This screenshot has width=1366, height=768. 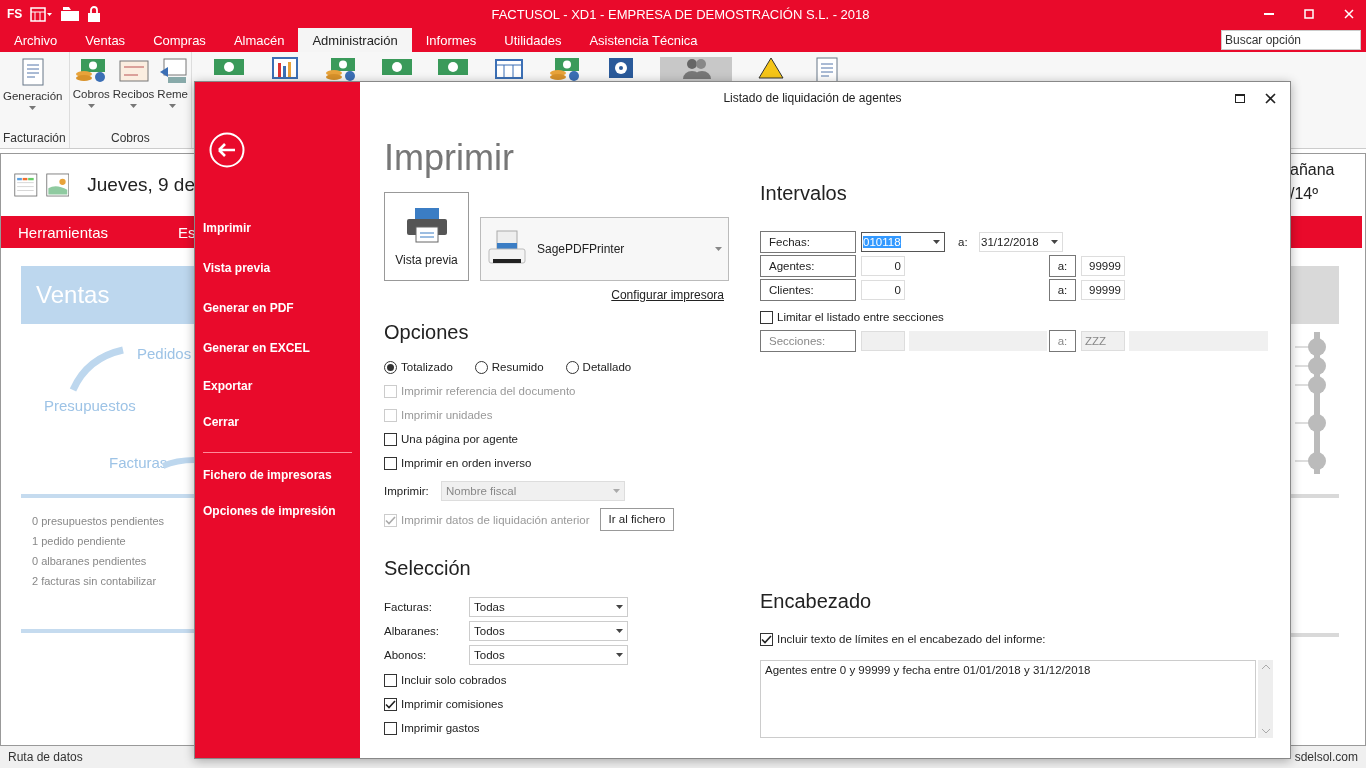 What do you see at coordinates (1240, 98) in the screenshot?
I see `maximize-icon` at bounding box center [1240, 98].